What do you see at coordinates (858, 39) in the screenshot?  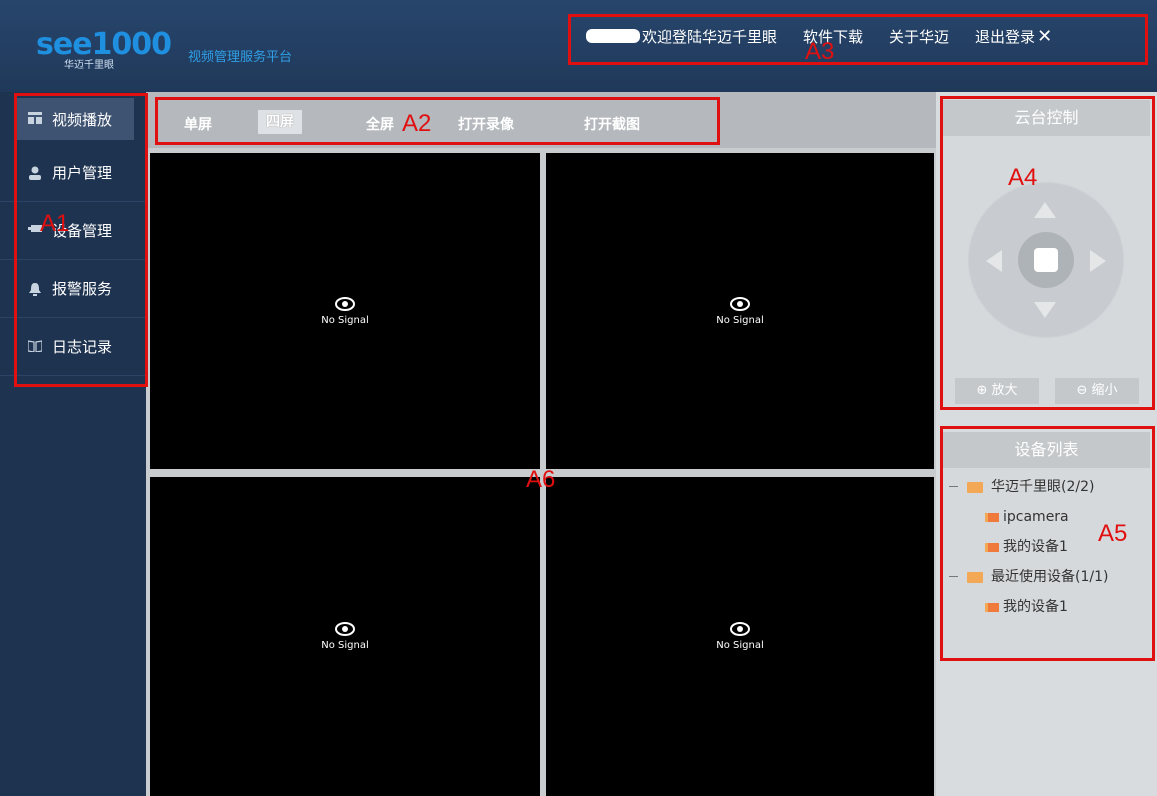 I see `annotation-box-a3` at bounding box center [858, 39].